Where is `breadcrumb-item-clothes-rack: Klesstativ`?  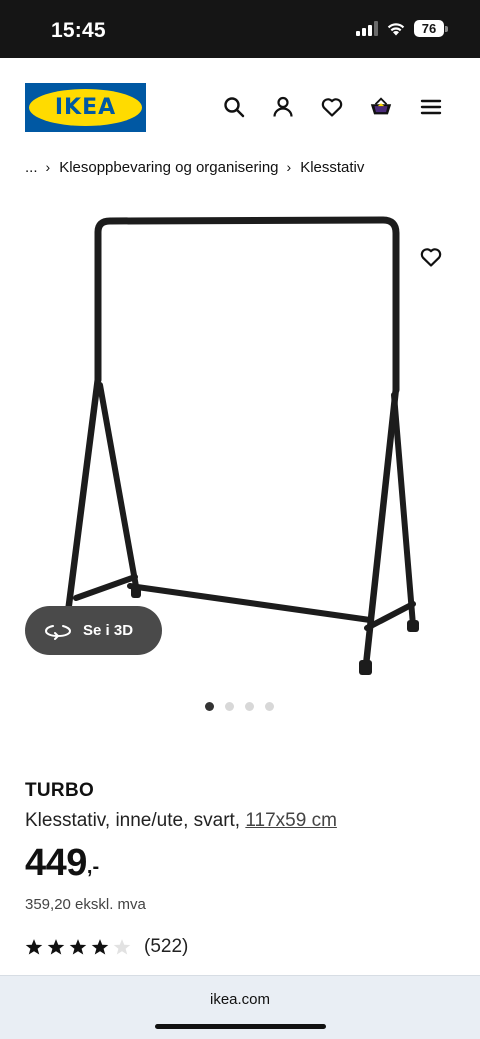 breadcrumb-item-clothes-rack: Klesstativ is located at coordinates (332, 167).